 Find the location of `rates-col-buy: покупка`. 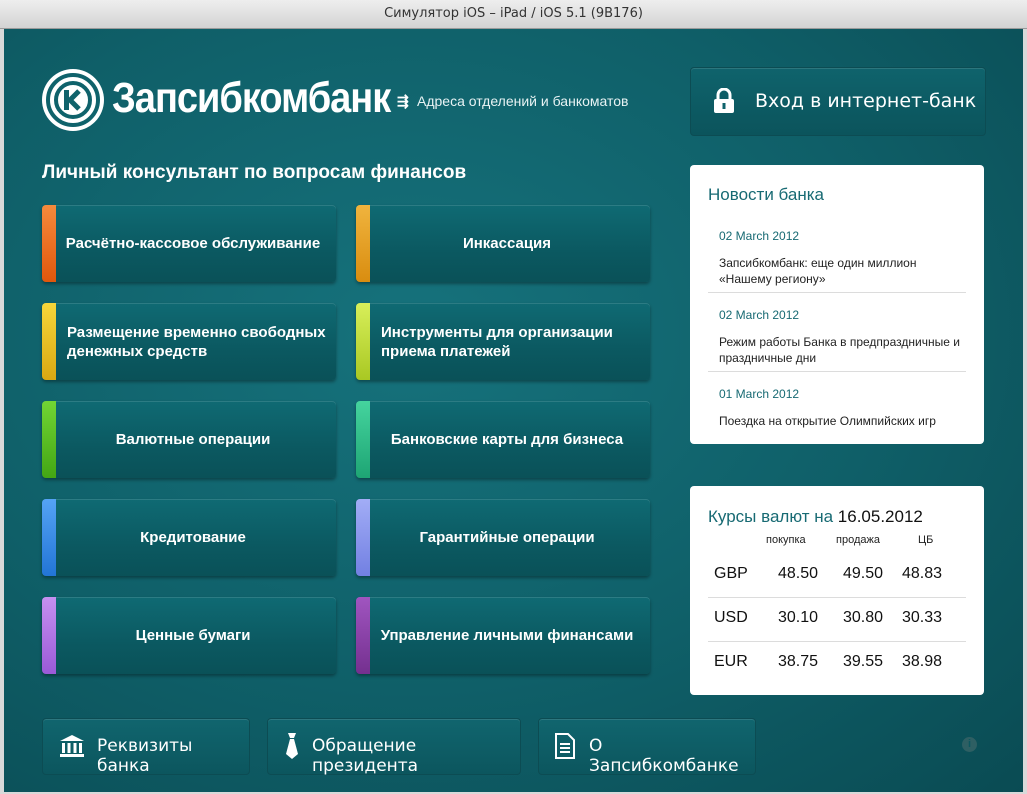

rates-col-buy: покупка is located at coordinates (786, 540).